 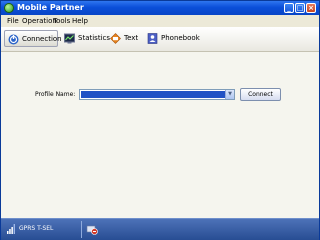 I want to click on menu-file: File, so click(x=13, y=21).